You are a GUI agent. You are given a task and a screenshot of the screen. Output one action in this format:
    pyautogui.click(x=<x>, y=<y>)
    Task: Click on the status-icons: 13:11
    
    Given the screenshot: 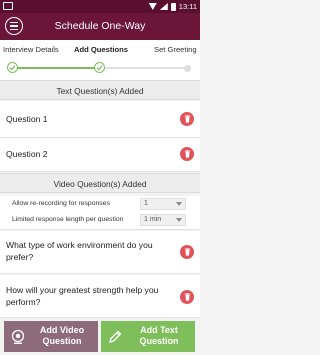 What is the action you would take?
    pyautogui.click(x=172, y=6)
    